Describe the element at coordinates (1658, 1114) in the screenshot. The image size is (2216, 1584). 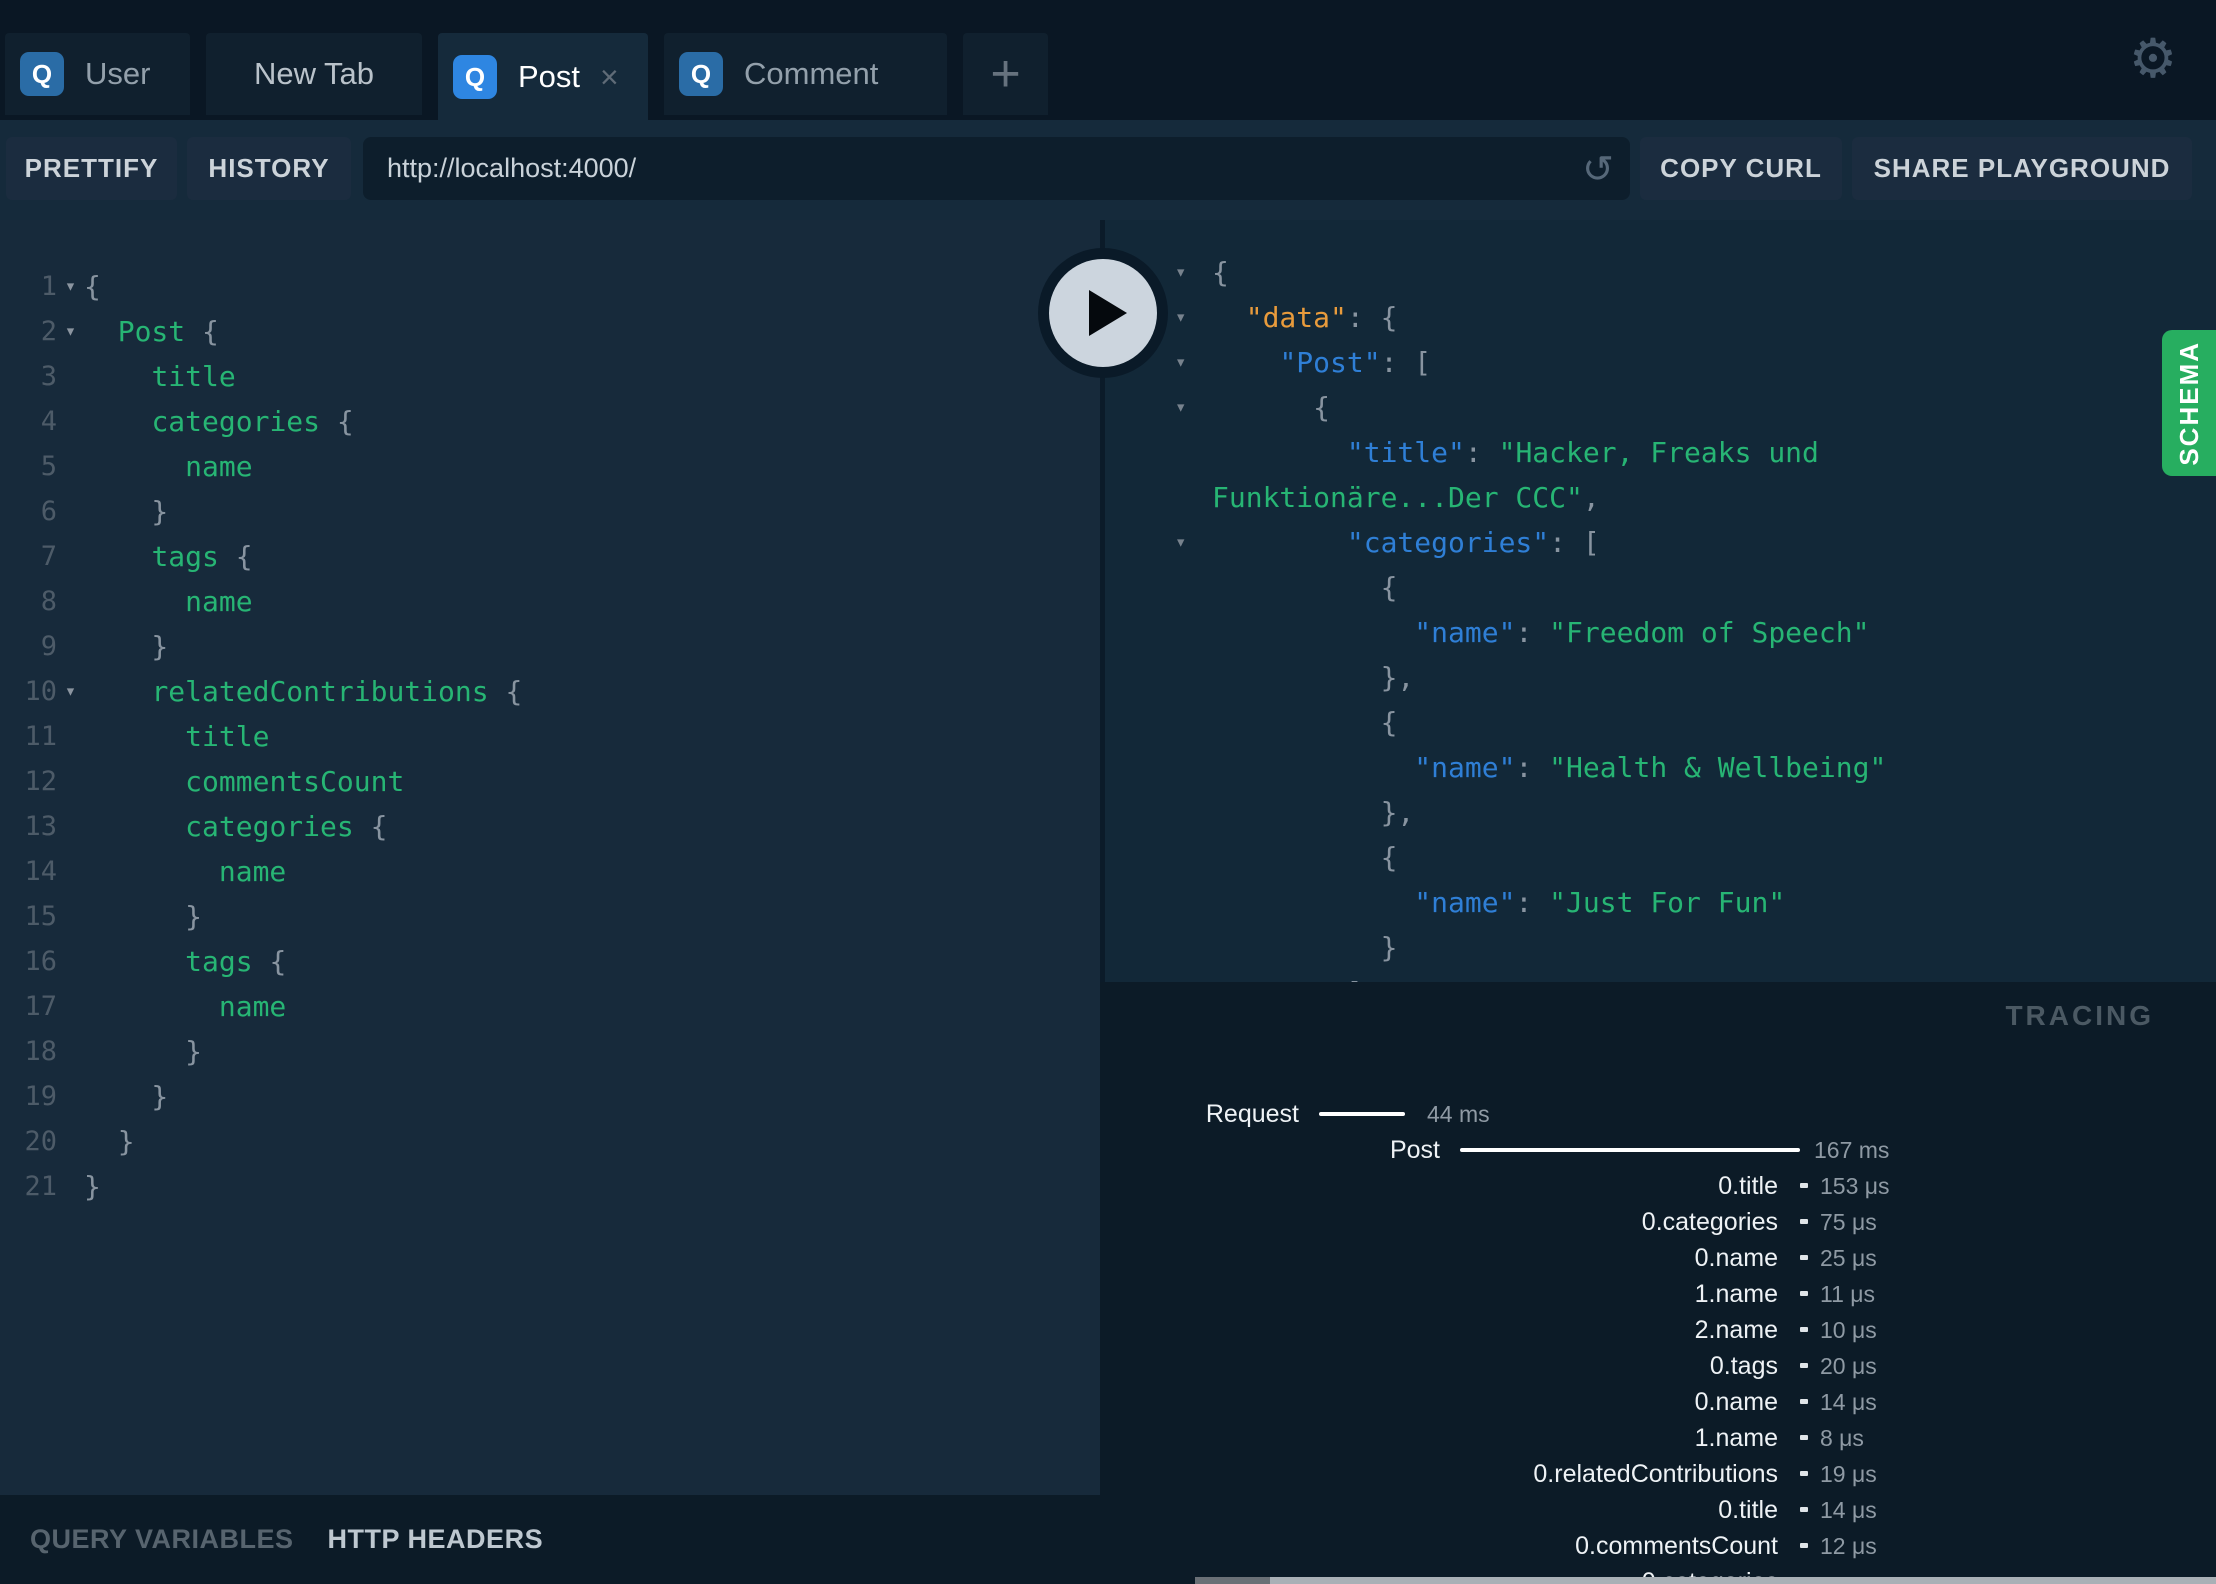
I see `trace-row: Request 44 ms` at that location.